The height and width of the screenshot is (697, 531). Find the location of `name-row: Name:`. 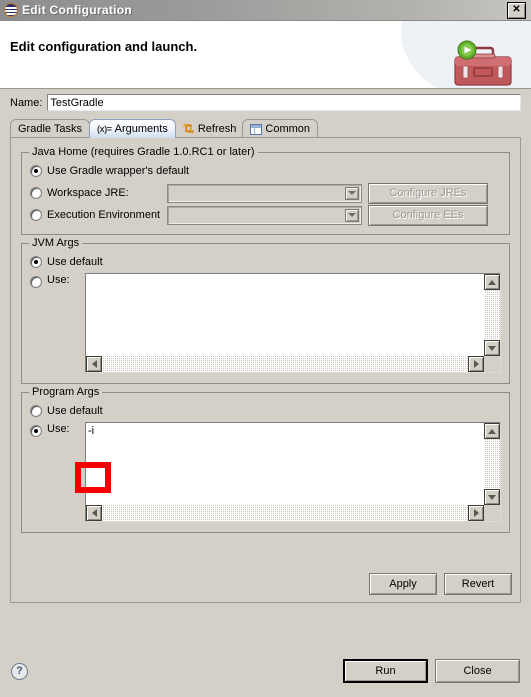

name-row: Name: is located at coordinates (265, 100).